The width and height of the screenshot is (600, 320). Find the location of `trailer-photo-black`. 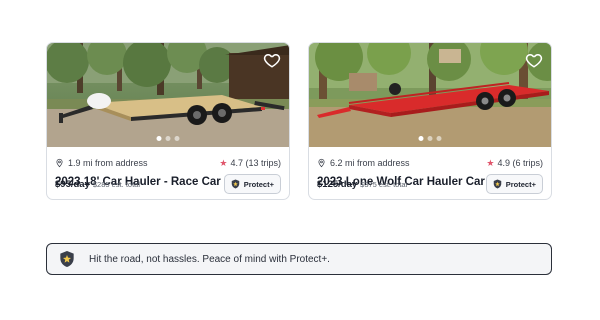

trailer-photo-black is located at coordinates (168, 95).